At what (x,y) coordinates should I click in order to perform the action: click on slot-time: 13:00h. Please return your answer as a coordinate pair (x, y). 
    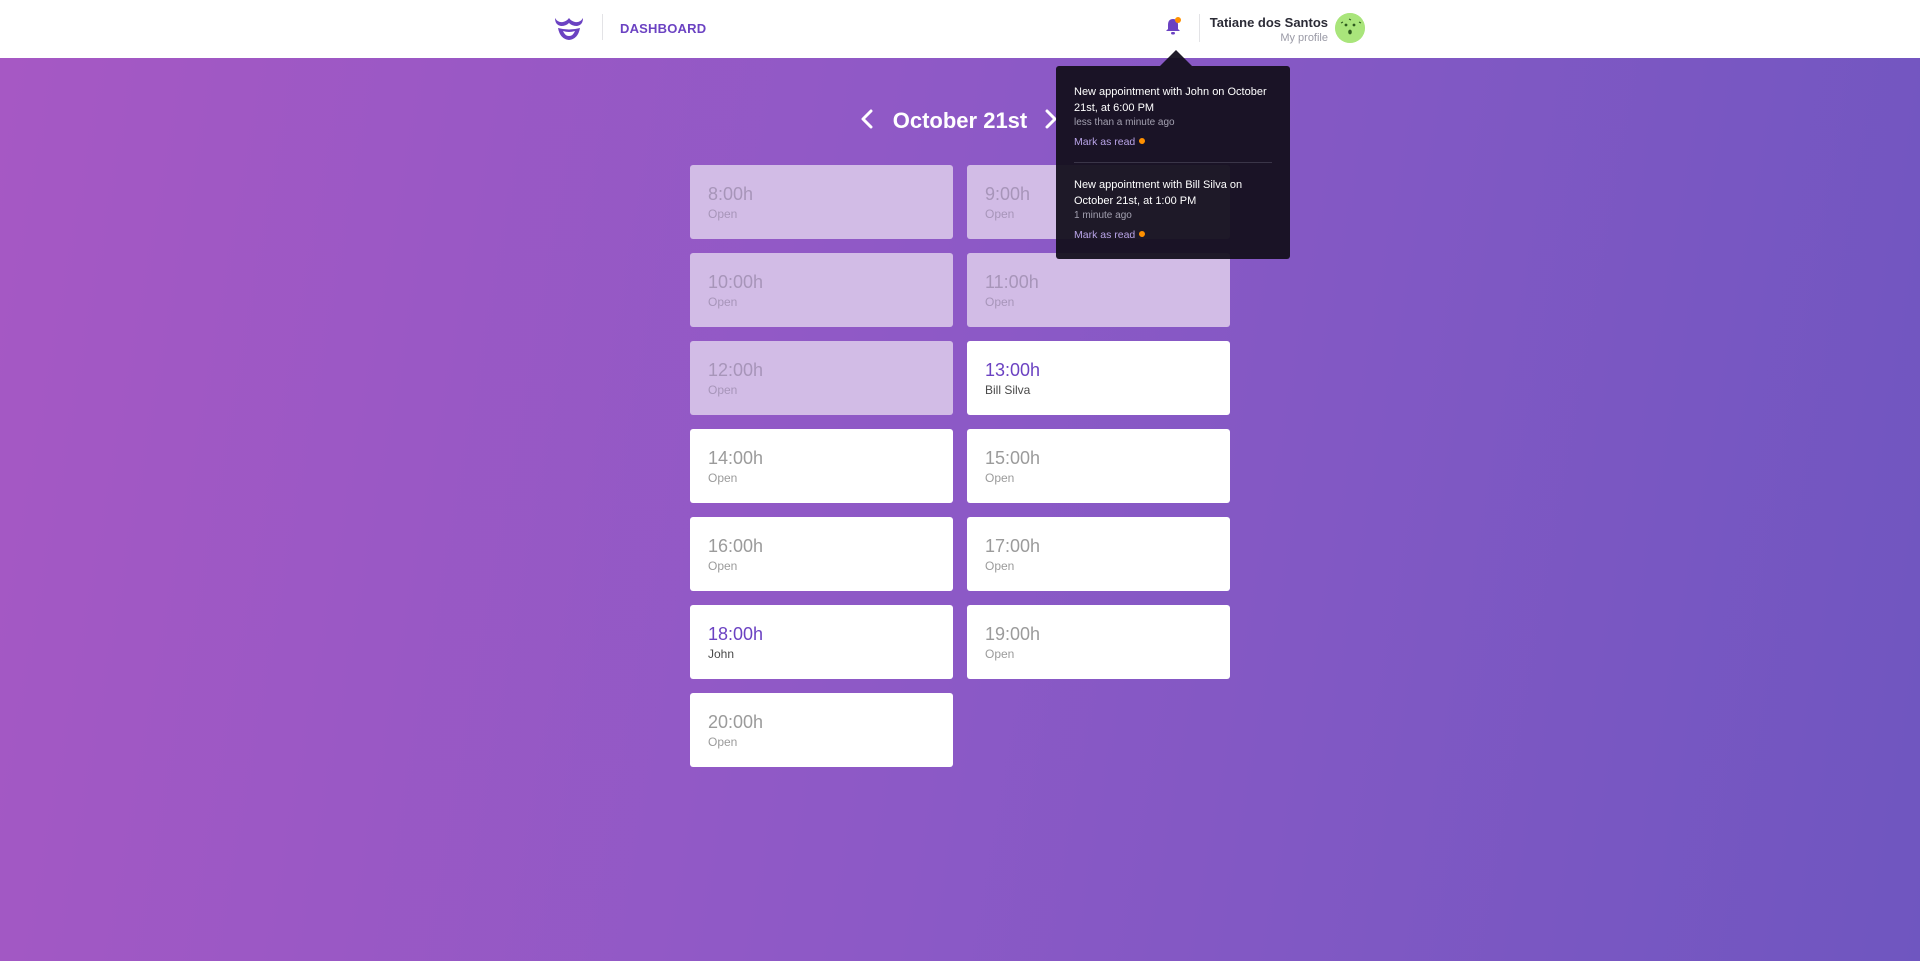
    Looking at the image, I should click on (1013, 370).